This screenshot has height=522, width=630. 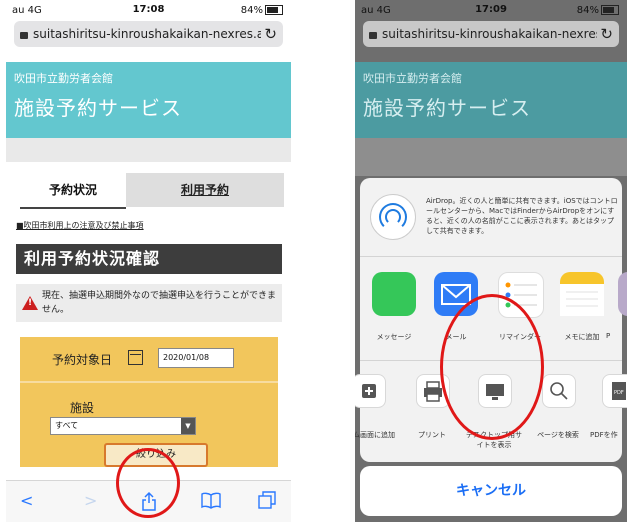 What do you see at coordinates (135, 357) in the screenshot?
I see `calendar-icon` at bounding box center [135, 357].